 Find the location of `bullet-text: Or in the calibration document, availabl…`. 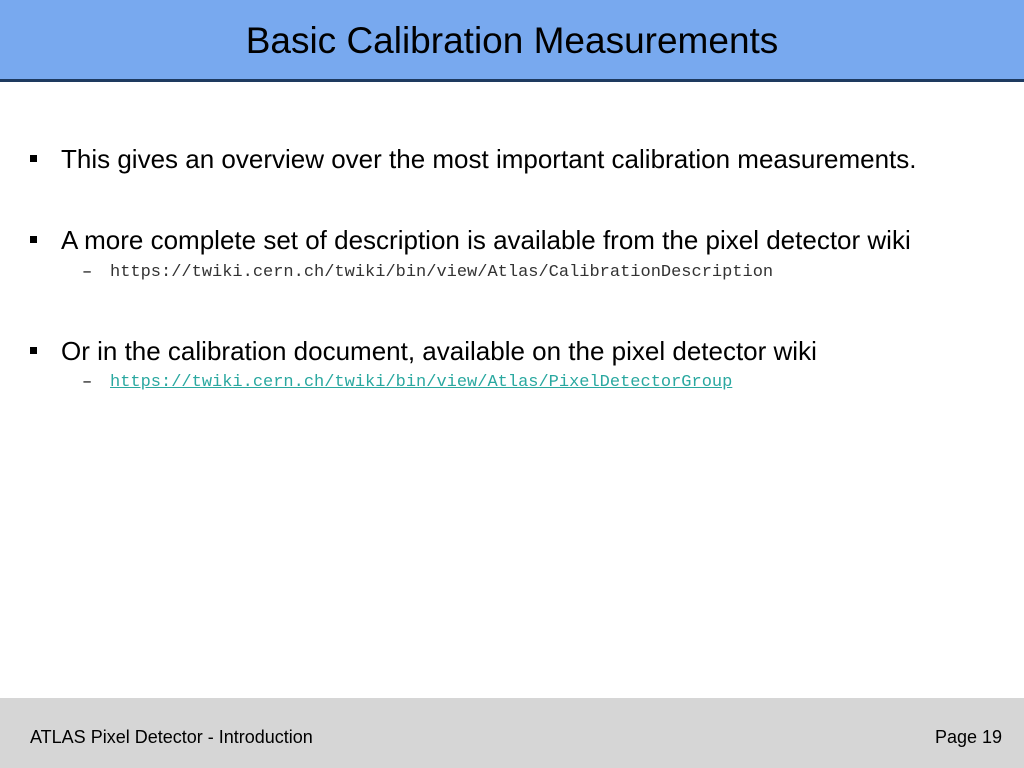

bullet-text: Or in the calibration document, availabl… is located at coordinates (439, 351).